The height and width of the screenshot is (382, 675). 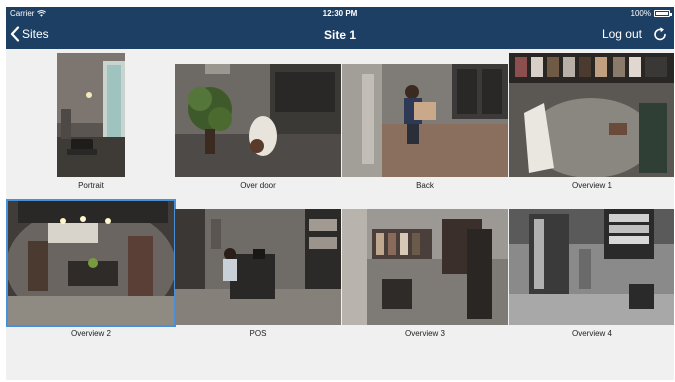 I want to click on navigation-bar: Sites Site 1 Log out, so click(x=340, y=35).